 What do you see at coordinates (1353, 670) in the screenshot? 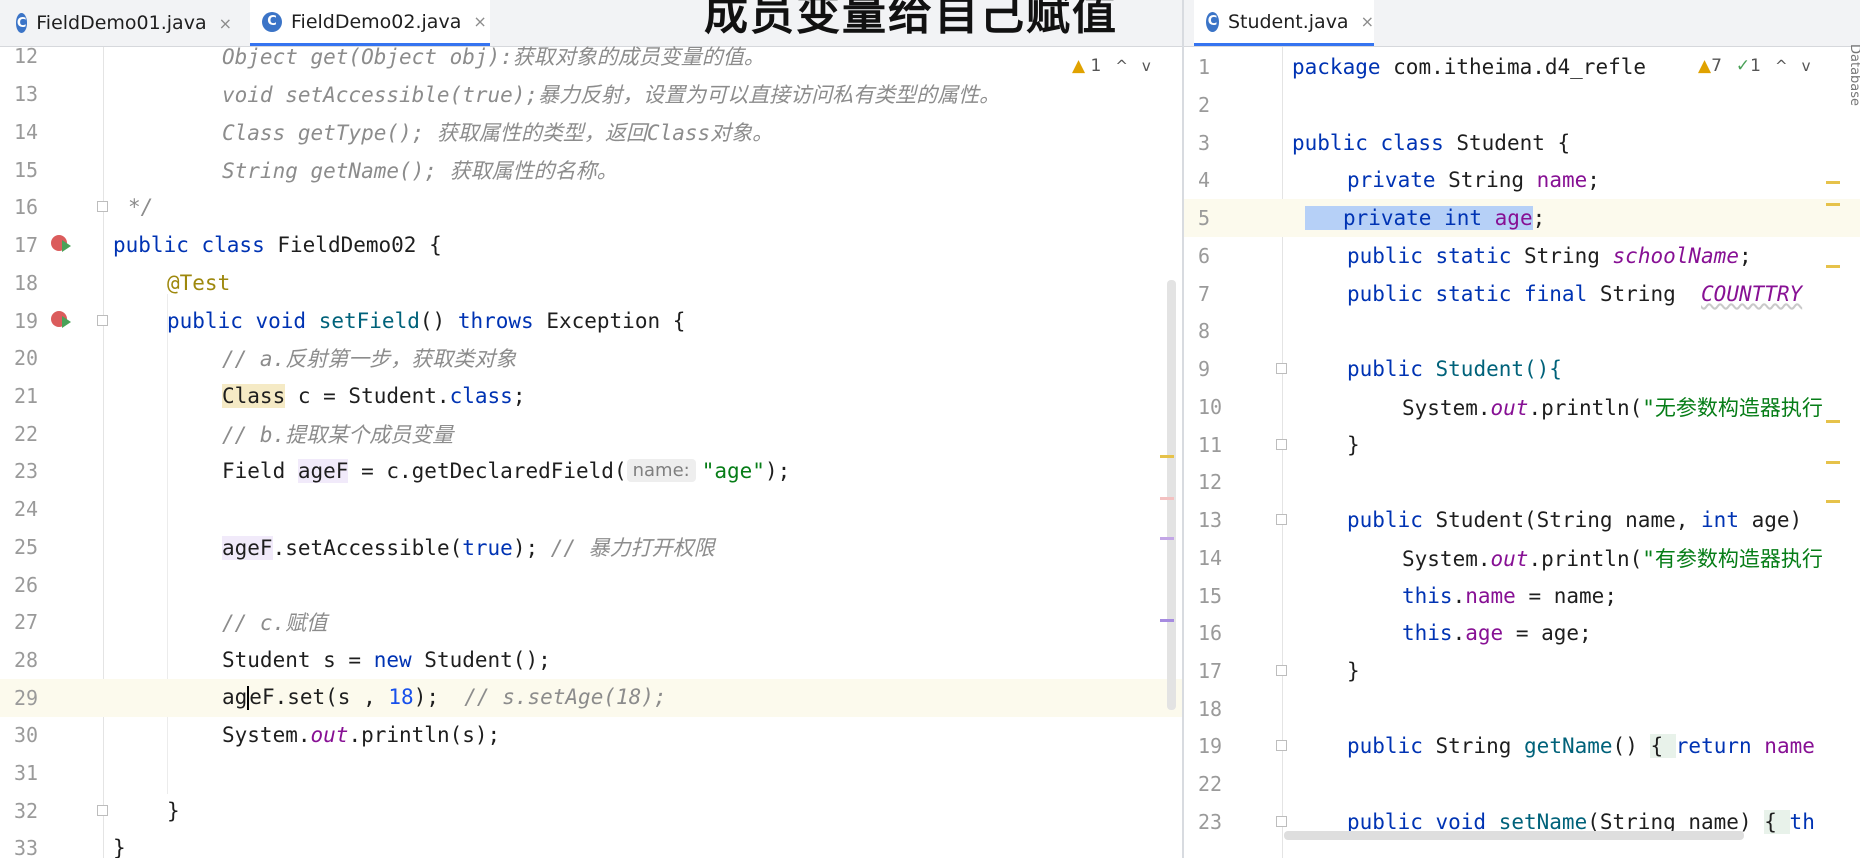
I see `code-text: }` at bounding box center [1353, 670].